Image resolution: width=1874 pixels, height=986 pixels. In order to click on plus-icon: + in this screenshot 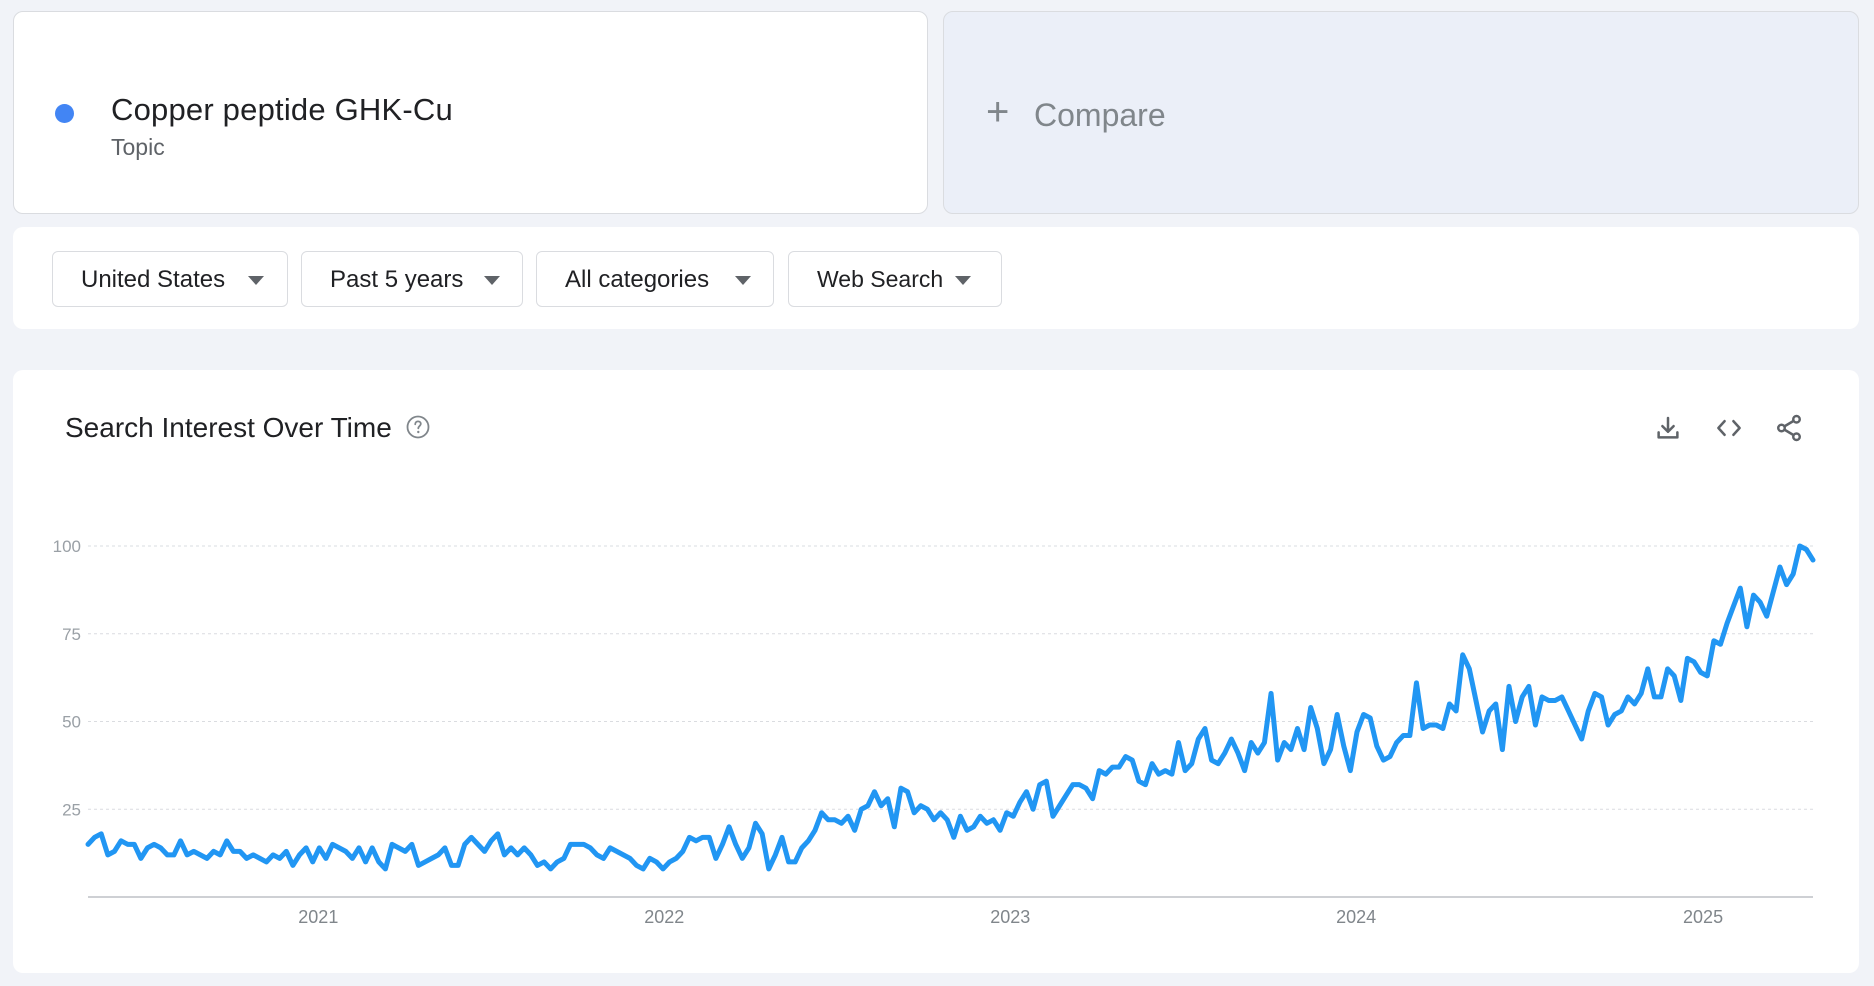, I will do `click(998, 112)`.